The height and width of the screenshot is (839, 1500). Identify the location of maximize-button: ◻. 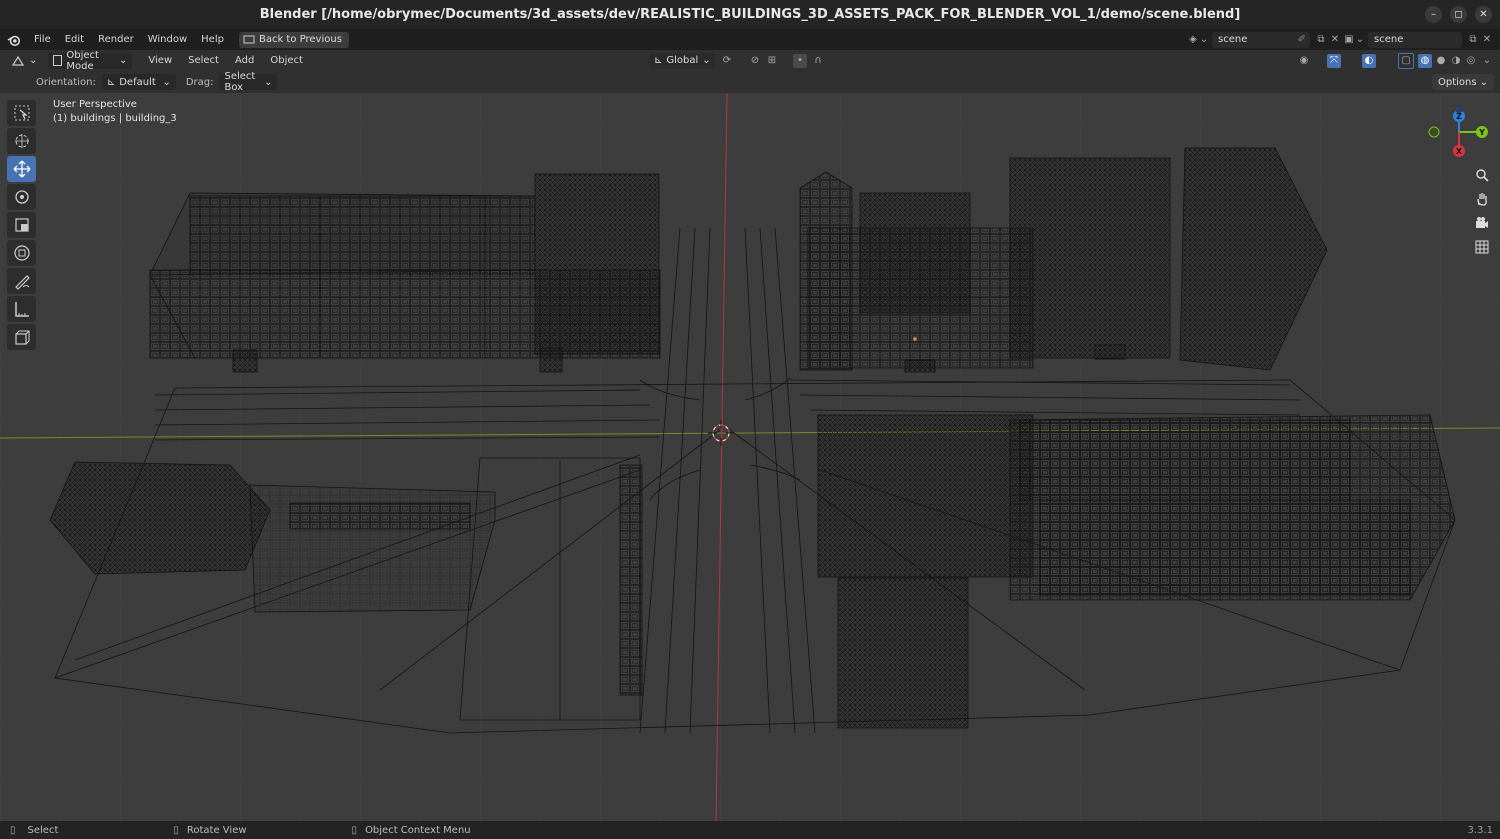
(1458, 14).